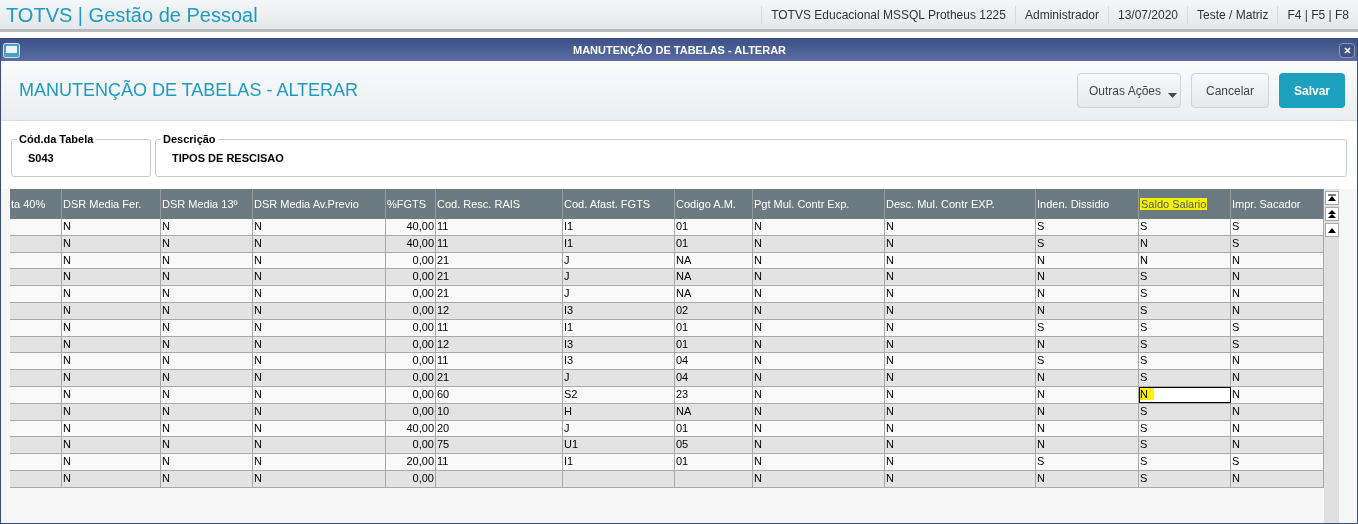  What do you see at coordinates (499, 394) in the screenshot?
I see `table-cell: 60` at bounding box center [499, 394].